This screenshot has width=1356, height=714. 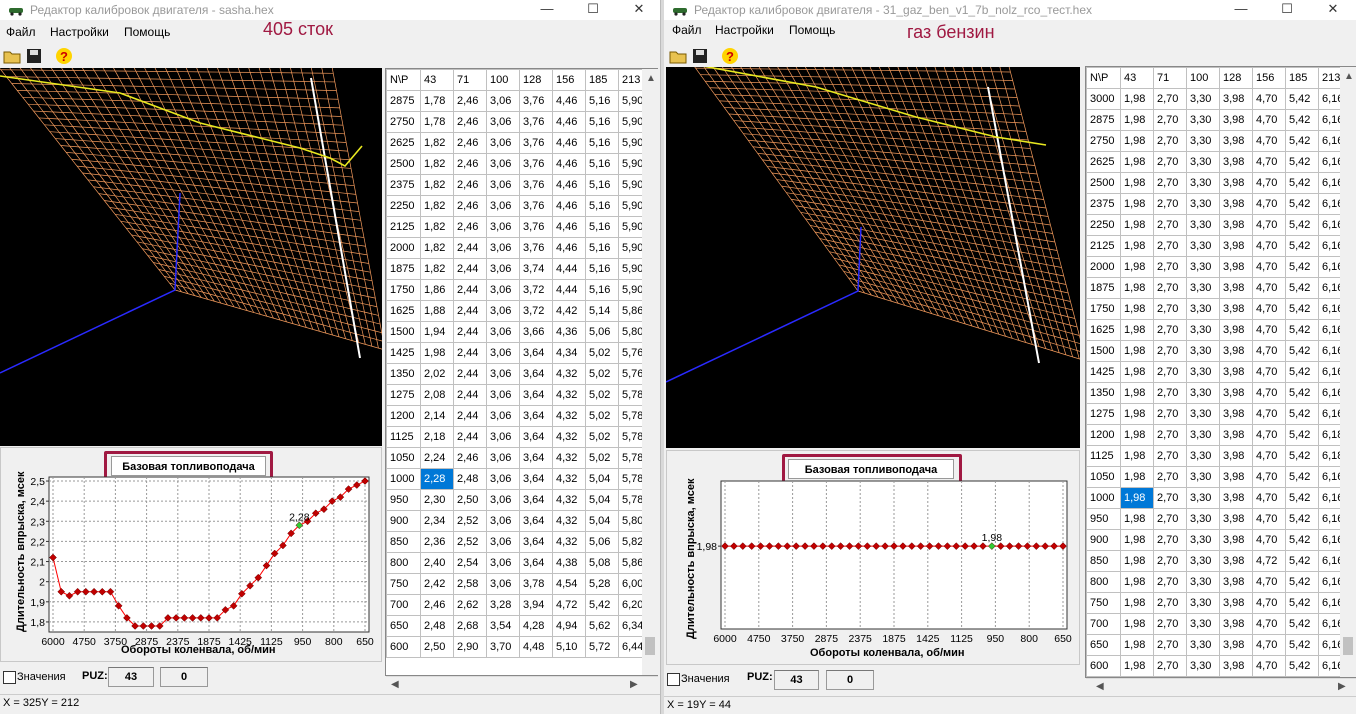 I want to click on table-cell: 4,48, so click(x=536, y=647).